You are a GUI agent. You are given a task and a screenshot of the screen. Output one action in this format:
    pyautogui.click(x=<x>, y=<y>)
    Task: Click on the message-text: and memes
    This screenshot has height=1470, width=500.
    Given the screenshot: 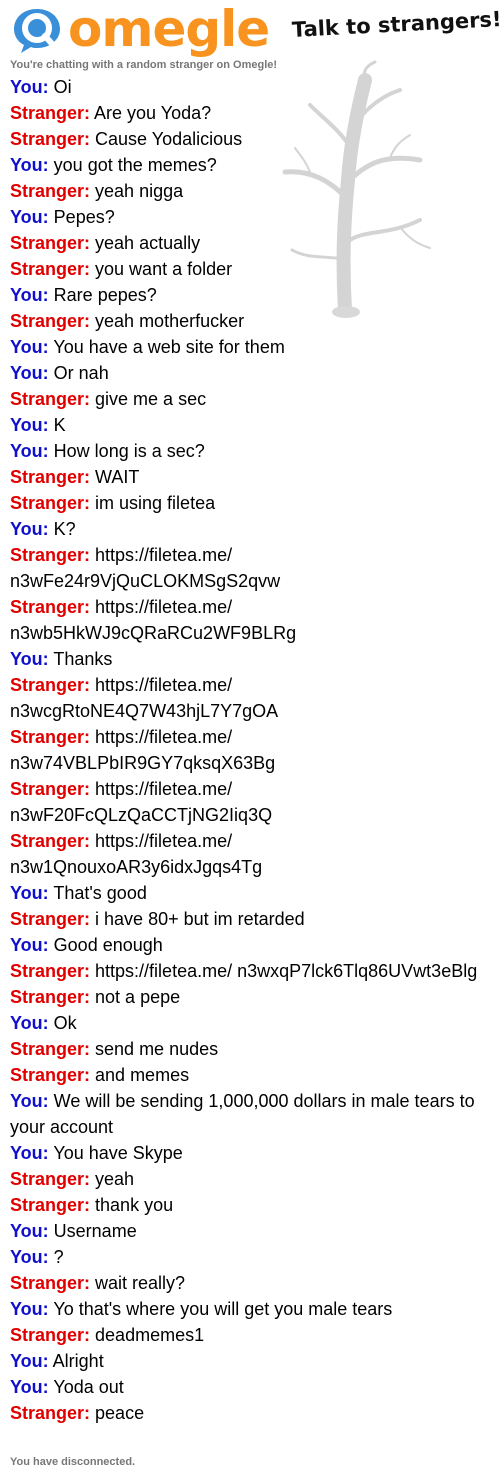 What is the action you would take?
    pyautogui.click(x=142, y=1075)
    